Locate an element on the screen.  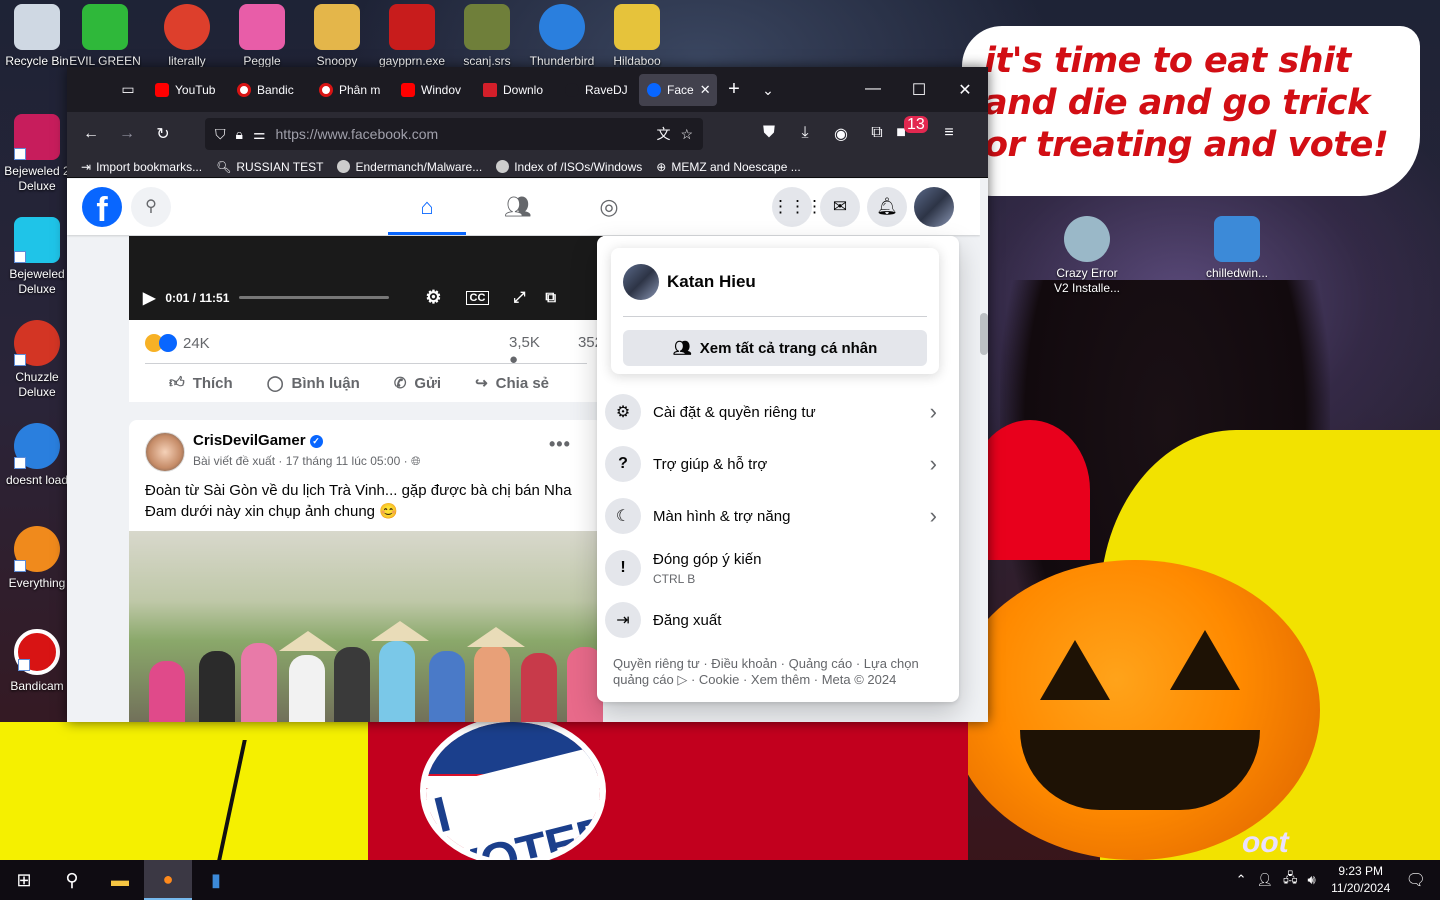
desktop-icon-evil-green: EVIL GREEN is located at coordinates (105, 36).